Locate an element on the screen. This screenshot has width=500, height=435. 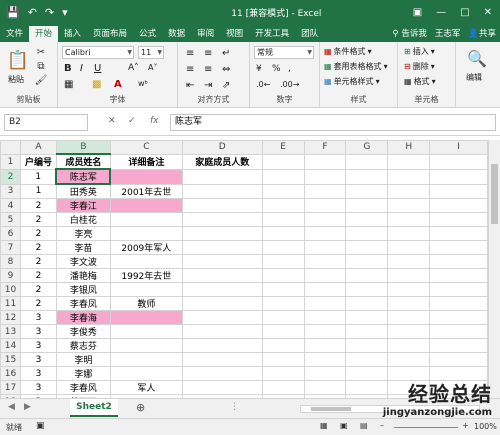
save-icon: 💾 is located at coordinates (13, 12).